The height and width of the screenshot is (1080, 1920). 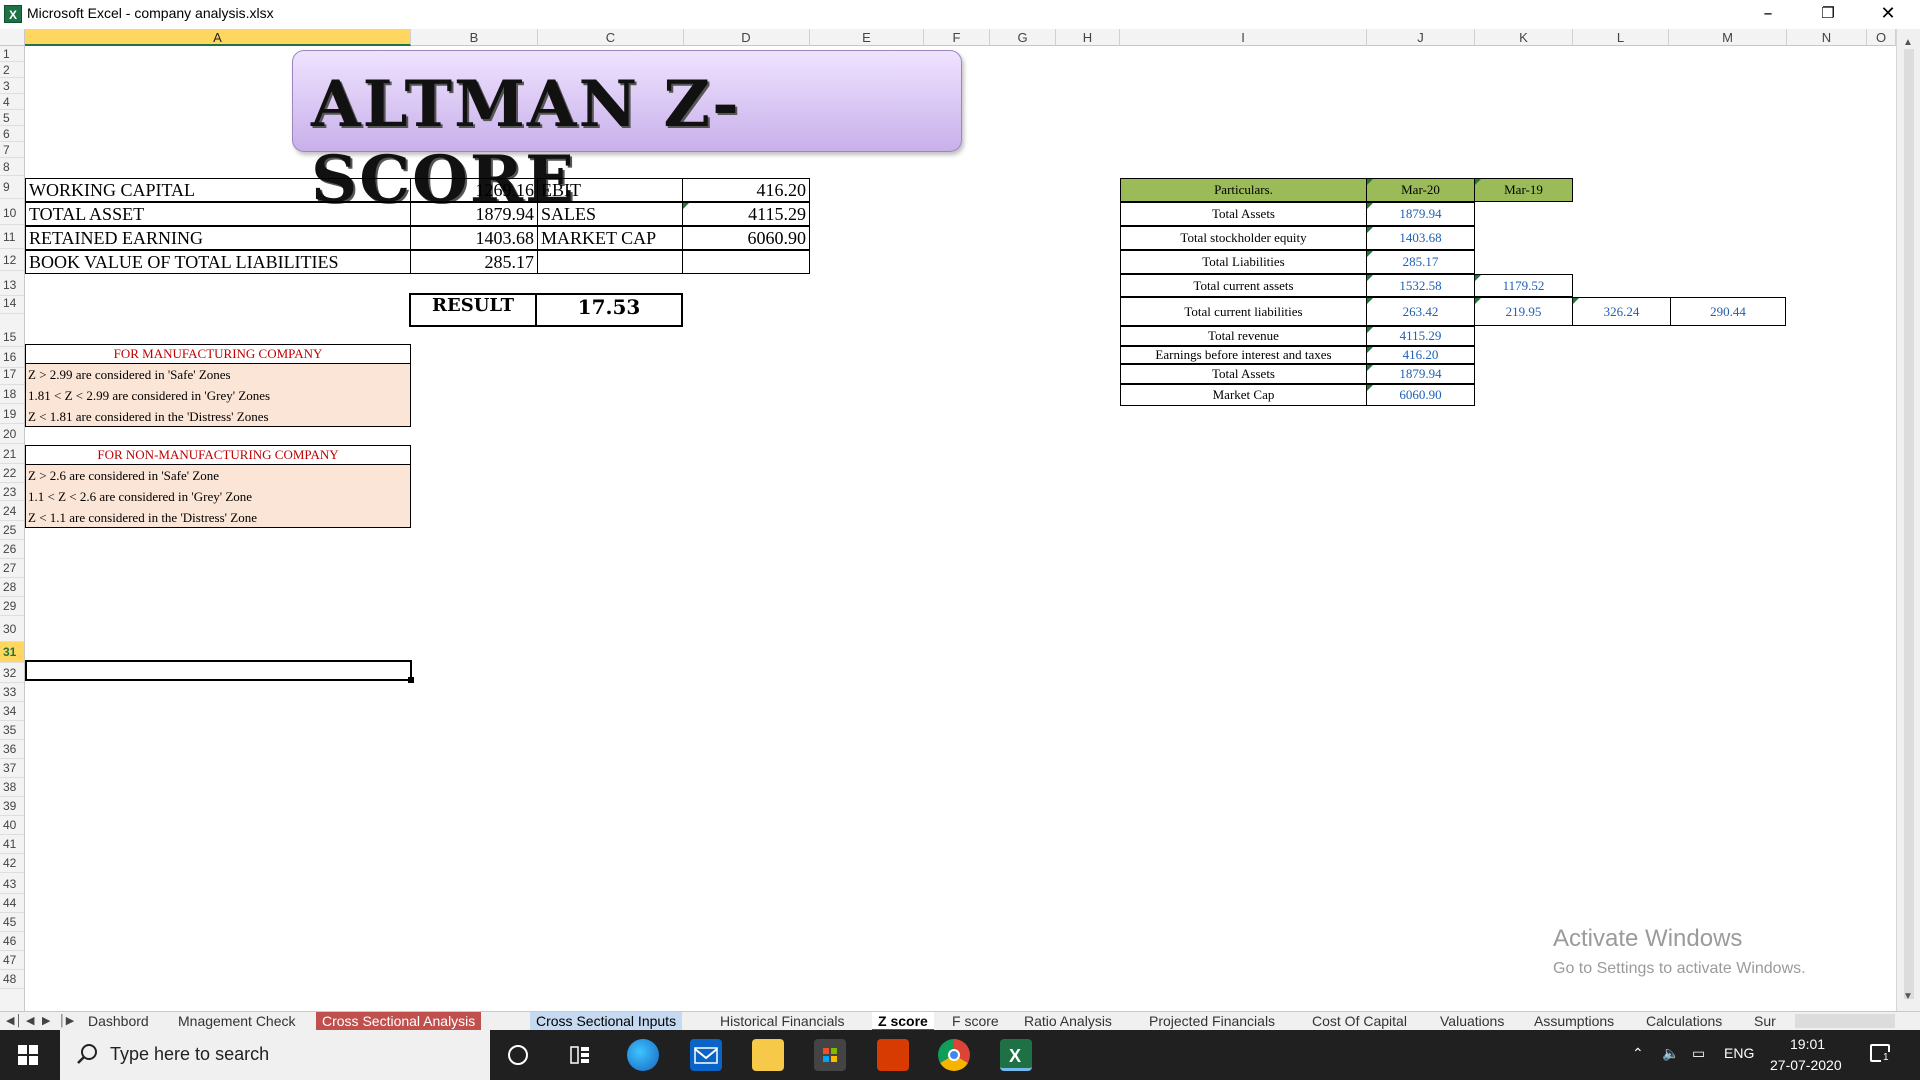 What do you see at coordinates (12, 549) in the screenshot?
I see `row-header-26: 26` at bounding box center [12, 549].